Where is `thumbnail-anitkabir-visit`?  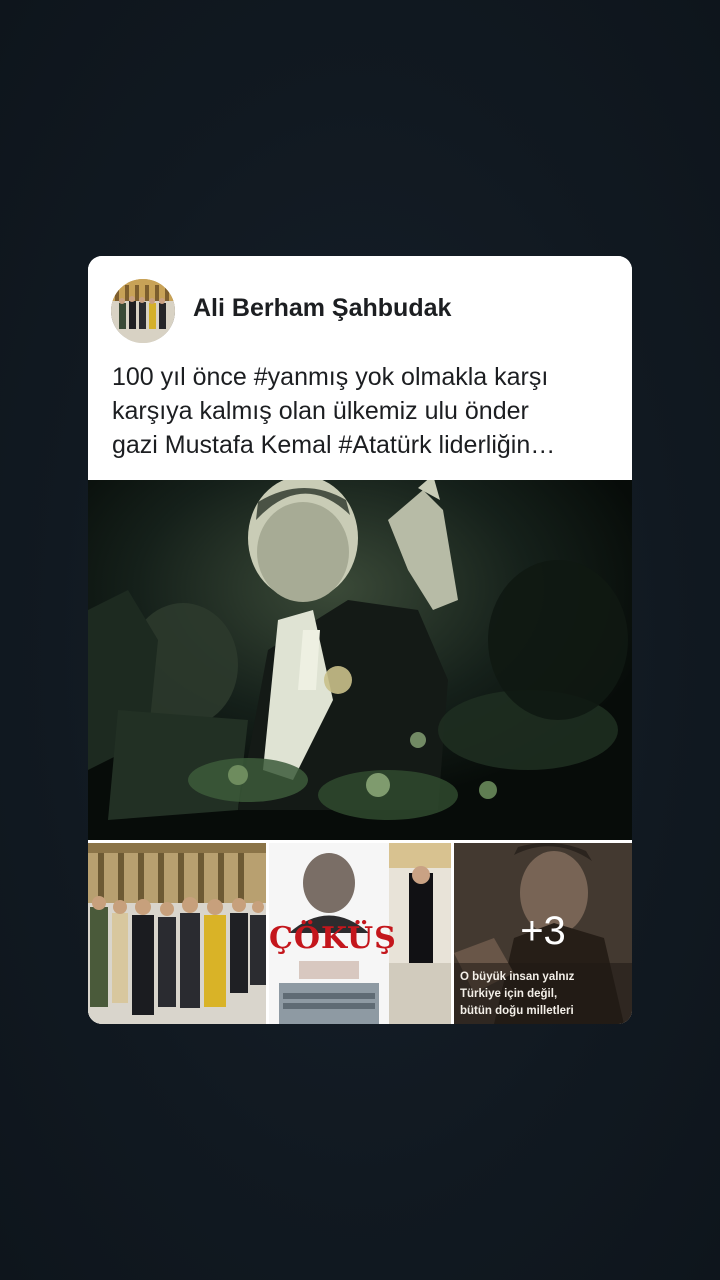
thumbnail-anitkabir-visit is located at coordinates (177, 933).